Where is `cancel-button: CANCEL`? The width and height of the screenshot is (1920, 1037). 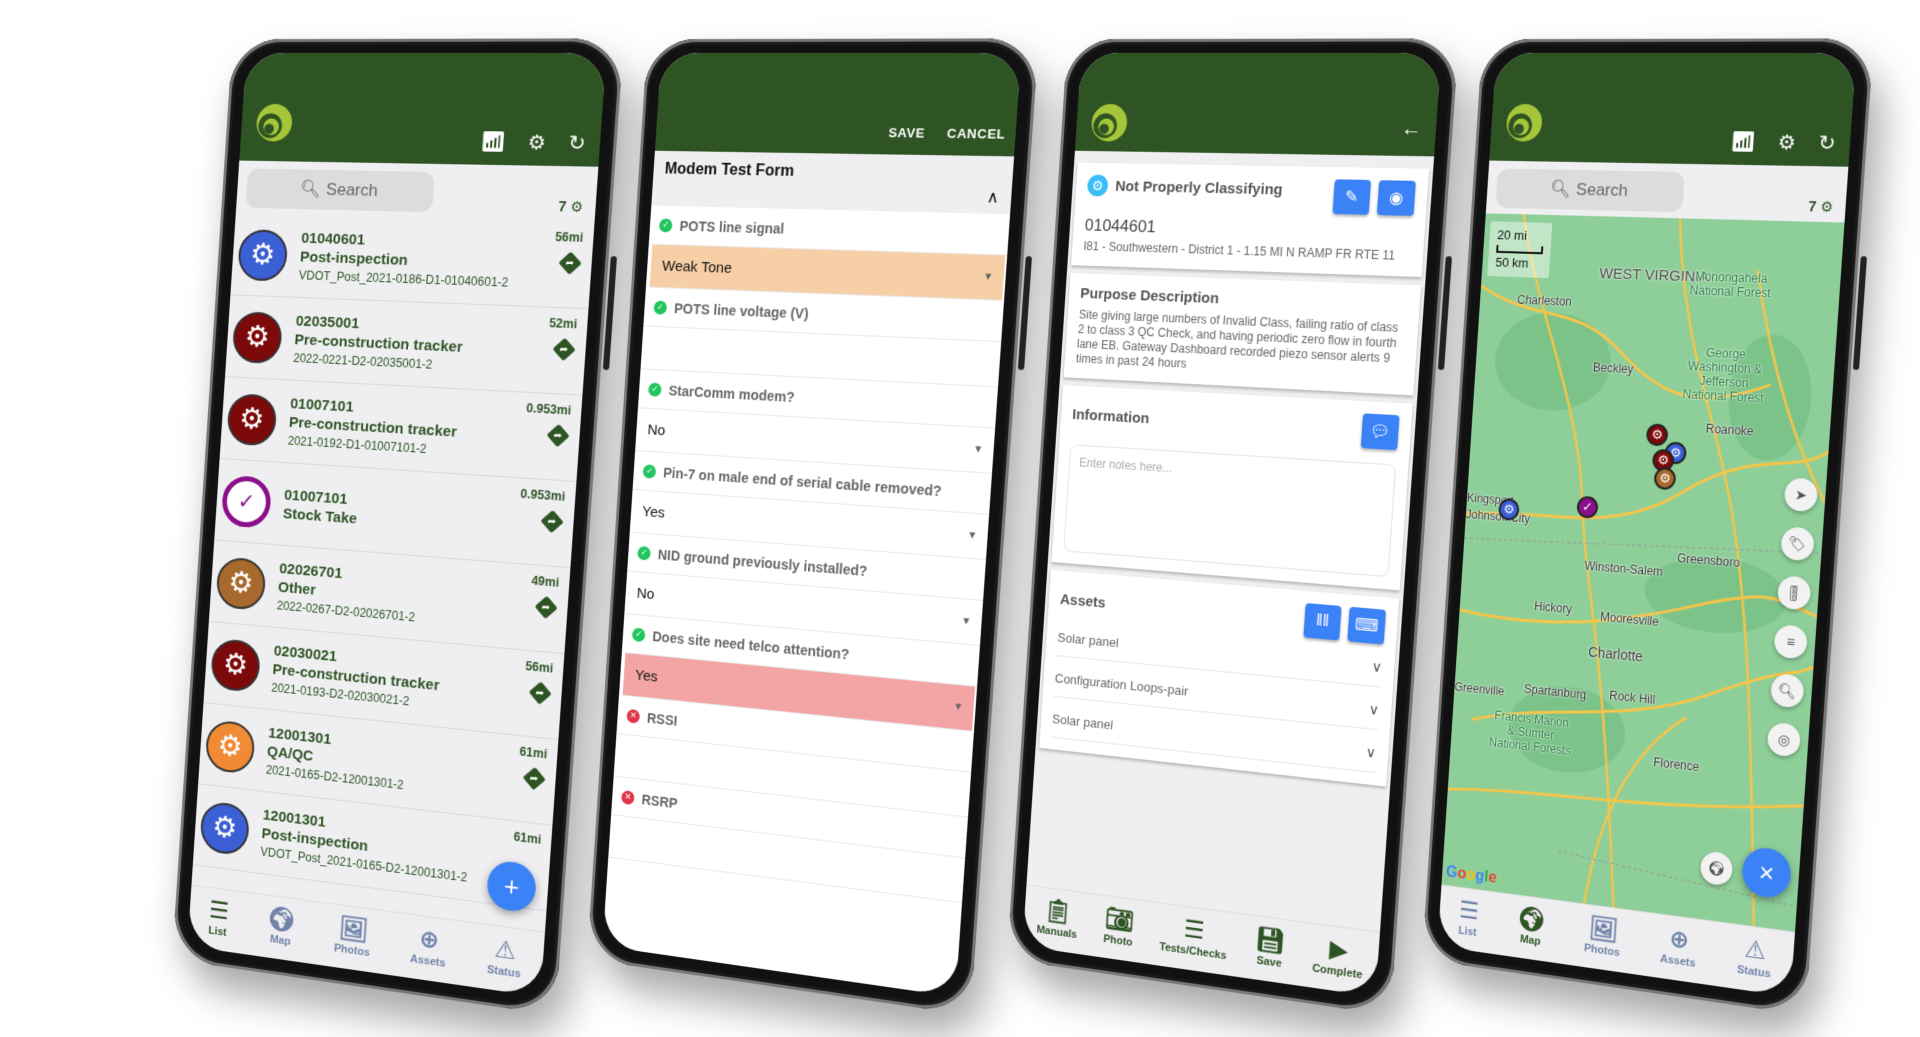 cancel-button: CANCEL is located at coordinates (976, 134).